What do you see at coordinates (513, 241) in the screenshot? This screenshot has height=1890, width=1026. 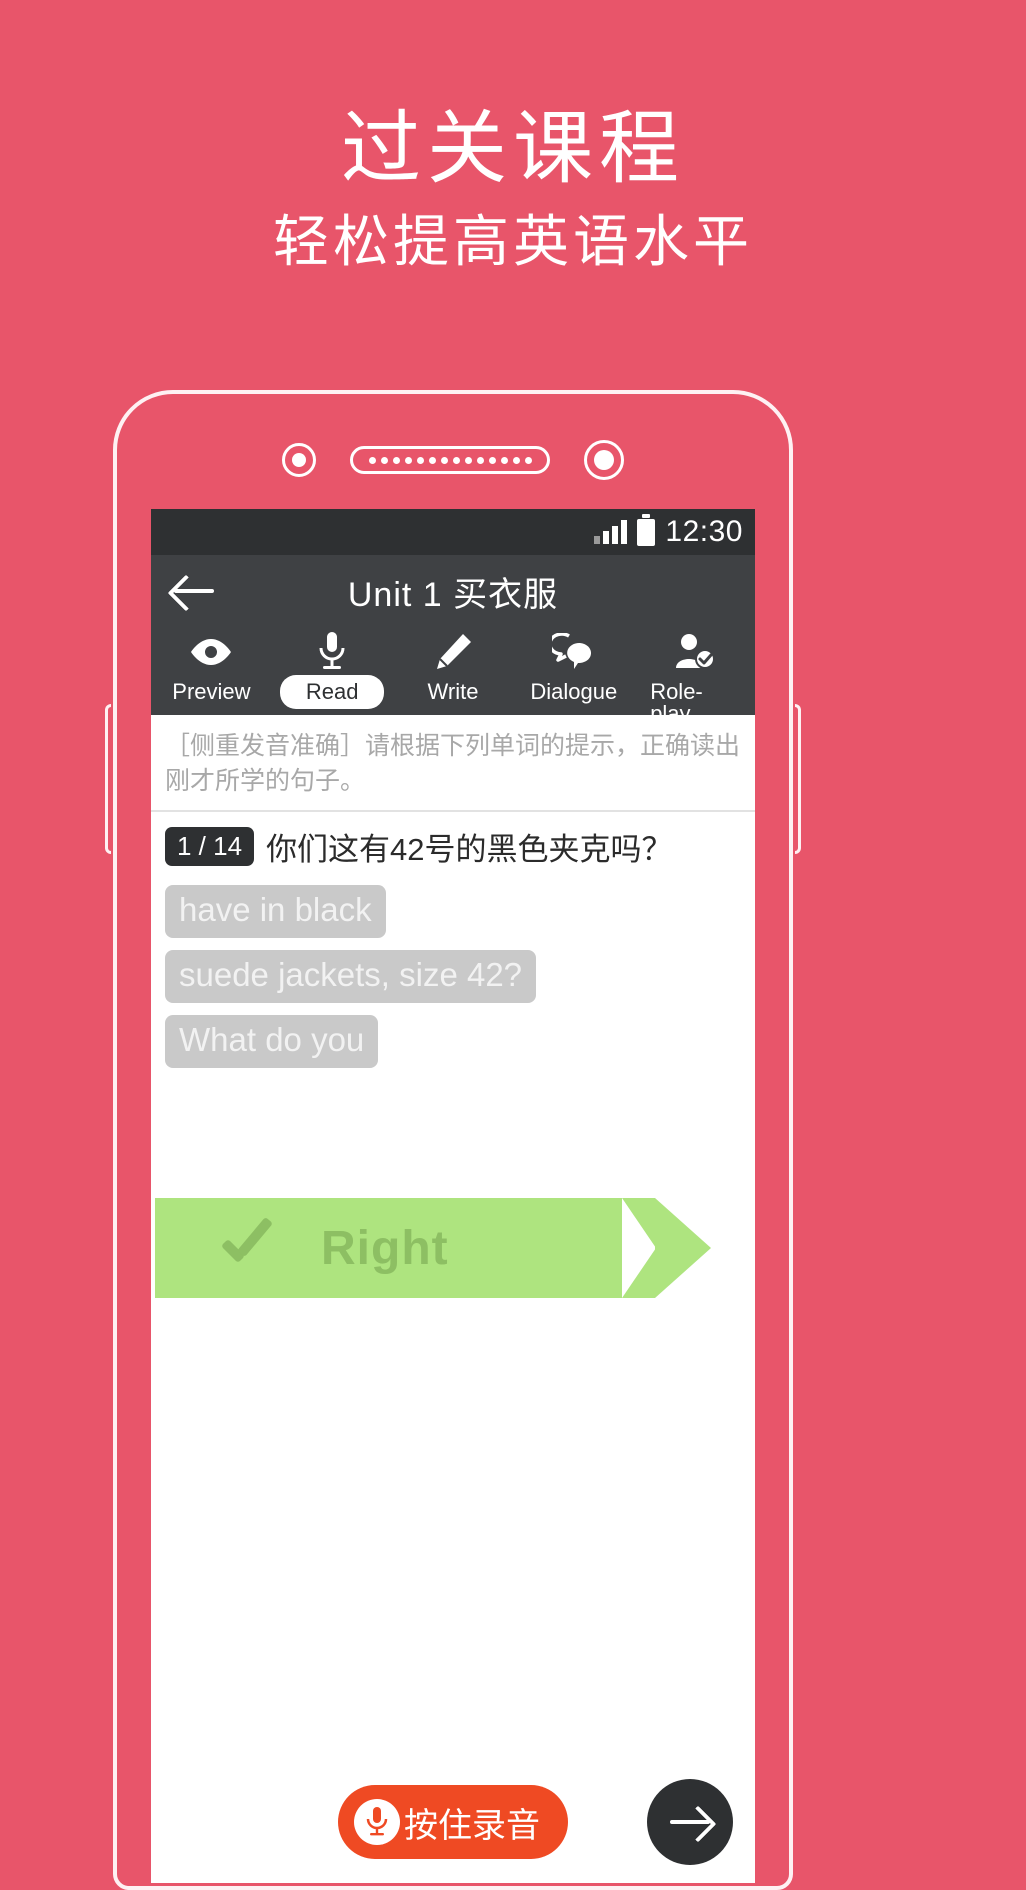 I see `promo-subtitle: 轻松提高英语水平` at bounding box center [513, 241].